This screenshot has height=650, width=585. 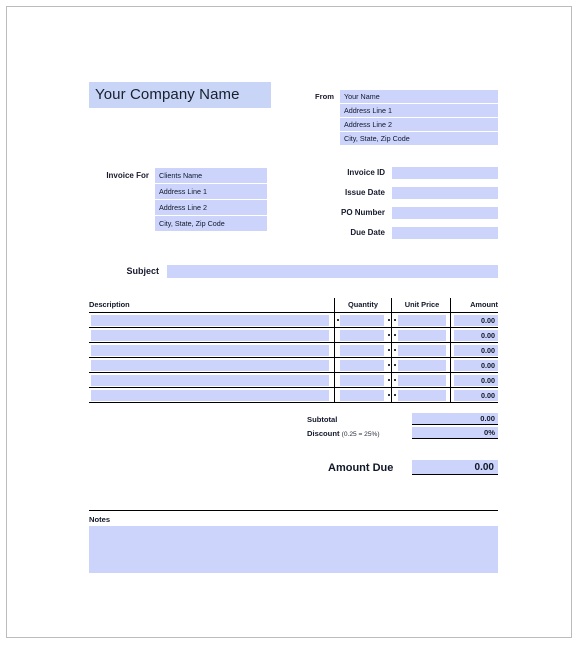 I want to click on notes-label: Notes, so click(x=100, y=519).